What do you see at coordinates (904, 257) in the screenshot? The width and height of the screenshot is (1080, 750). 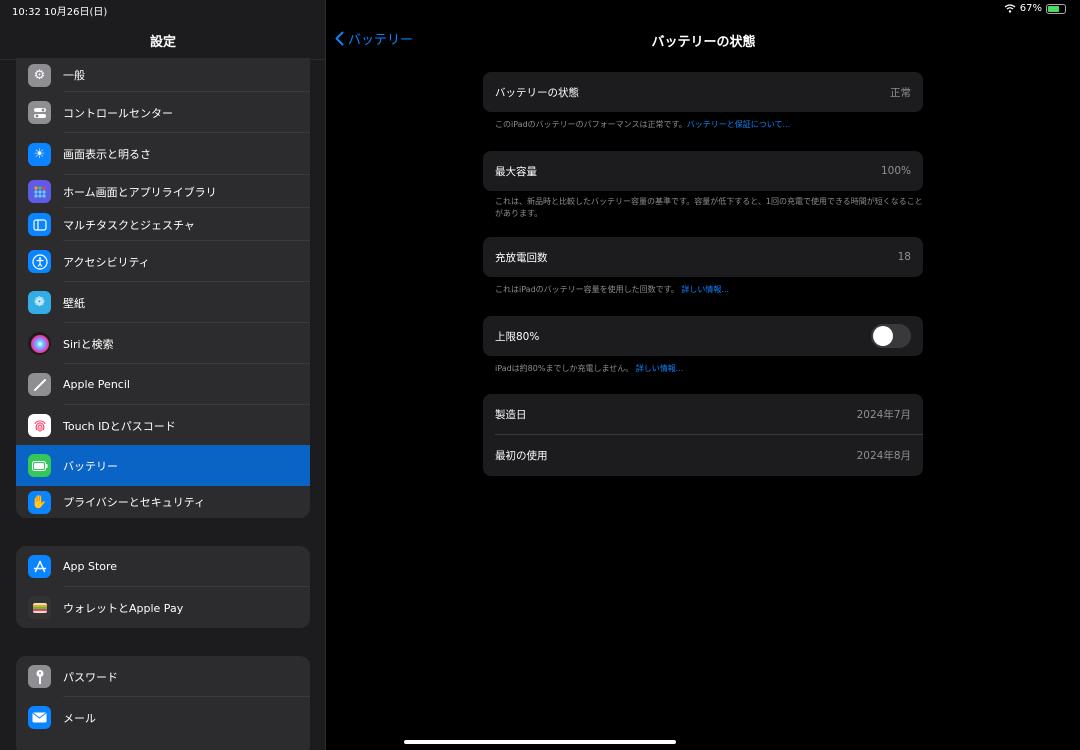 I see `cycle-count-value: 18` at bounding box center [904, 257].